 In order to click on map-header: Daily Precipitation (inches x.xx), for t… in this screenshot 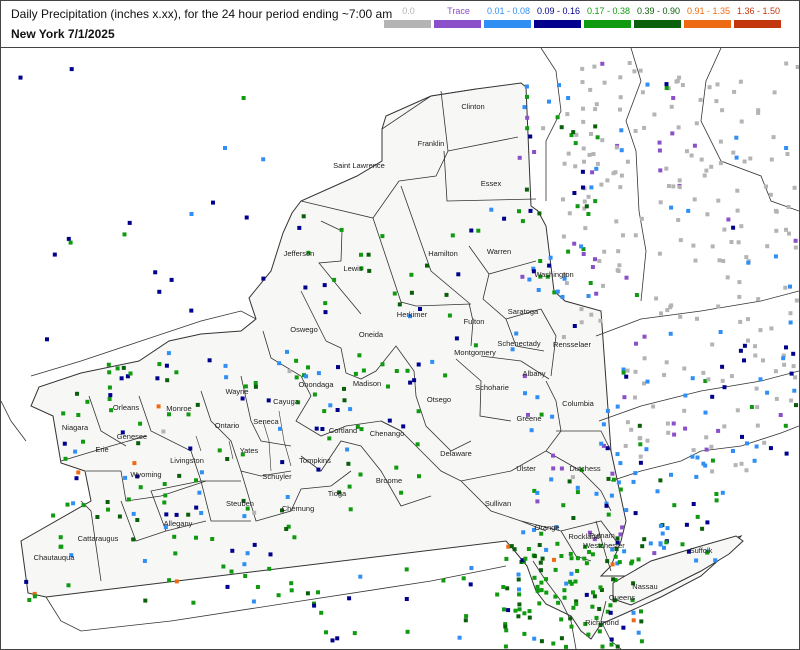, I will do `click(400, 24)`.